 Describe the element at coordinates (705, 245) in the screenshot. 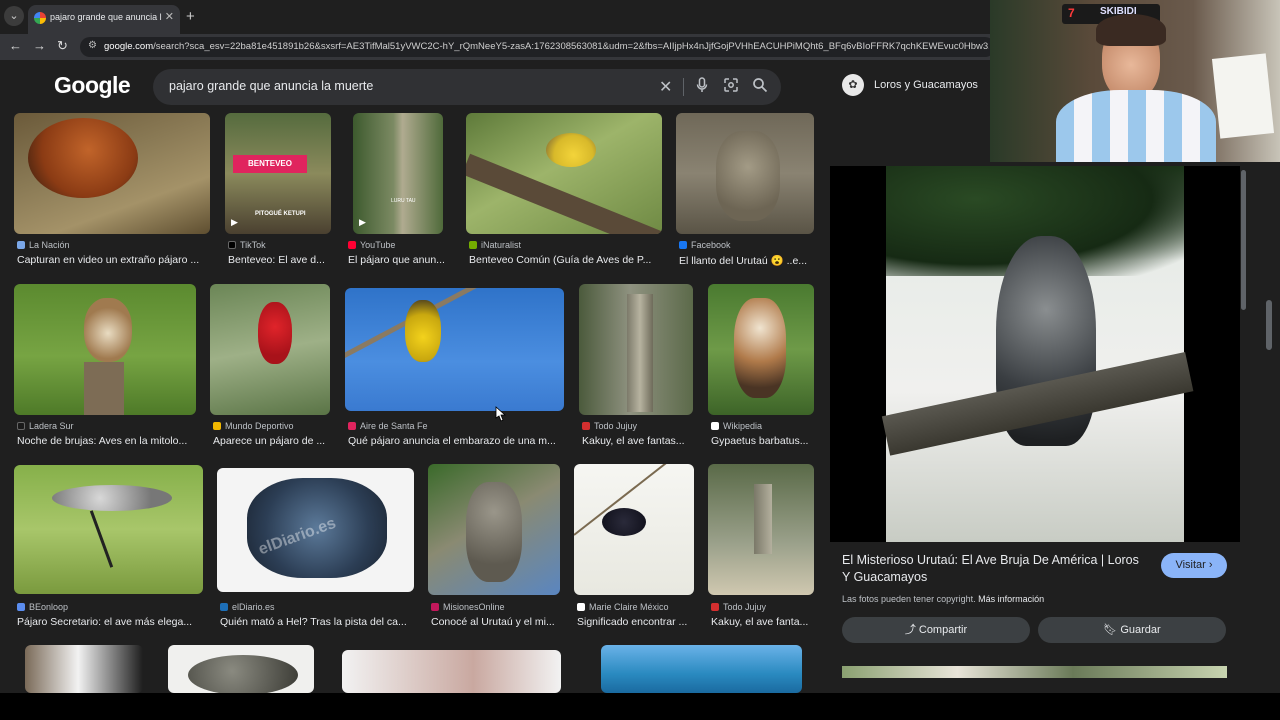

I see `result-source-5: Facebook` at that location.